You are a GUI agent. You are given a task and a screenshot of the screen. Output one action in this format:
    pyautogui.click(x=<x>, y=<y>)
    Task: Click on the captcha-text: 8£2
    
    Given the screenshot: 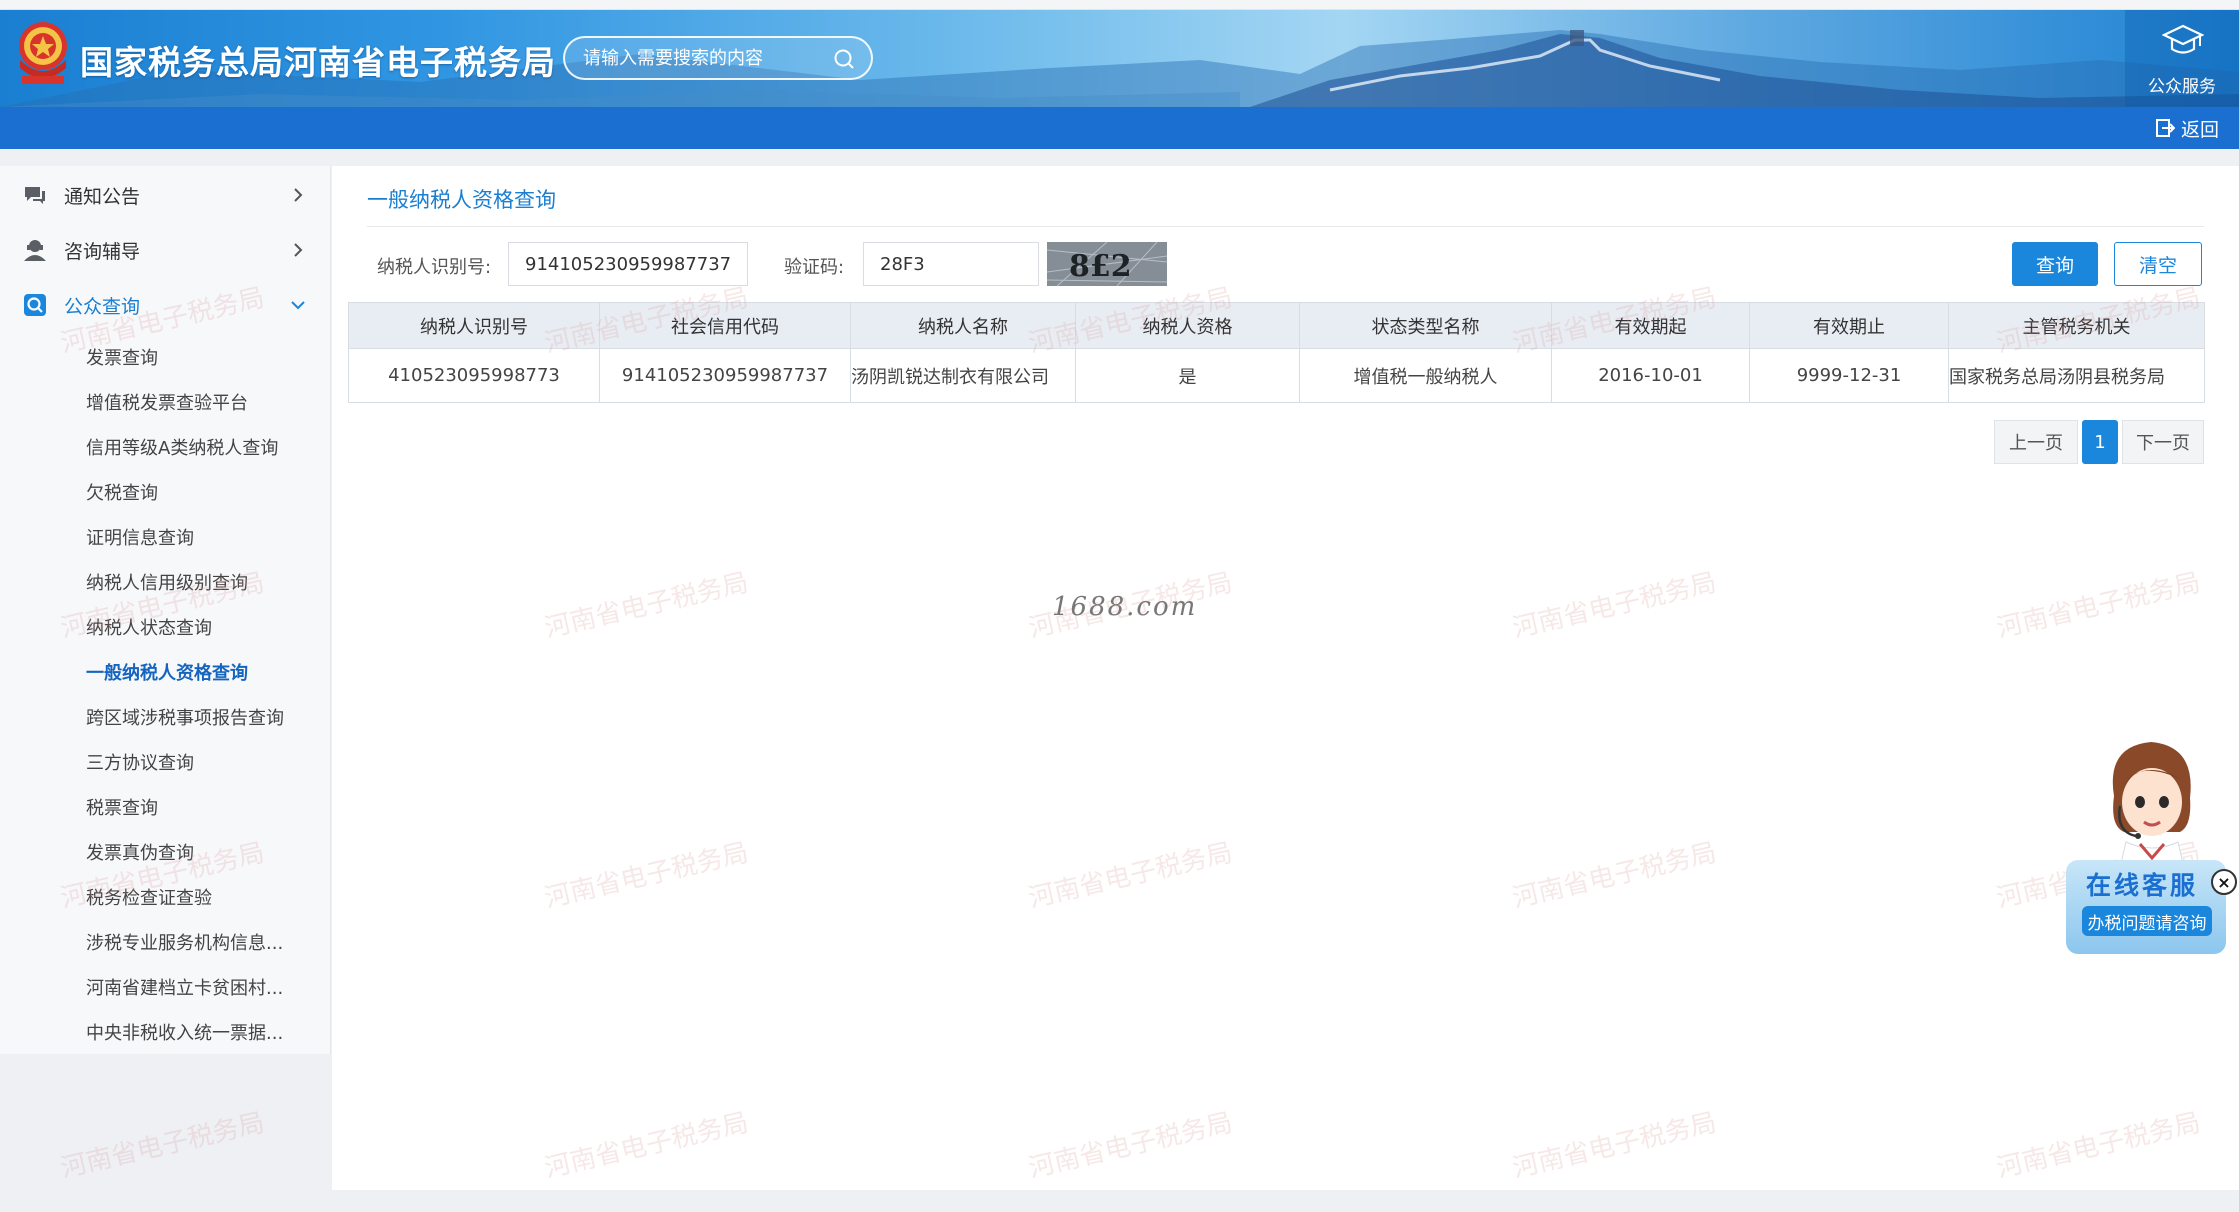 What is the action you would take?
    pyautogui.click(x=1100, y=266)
    